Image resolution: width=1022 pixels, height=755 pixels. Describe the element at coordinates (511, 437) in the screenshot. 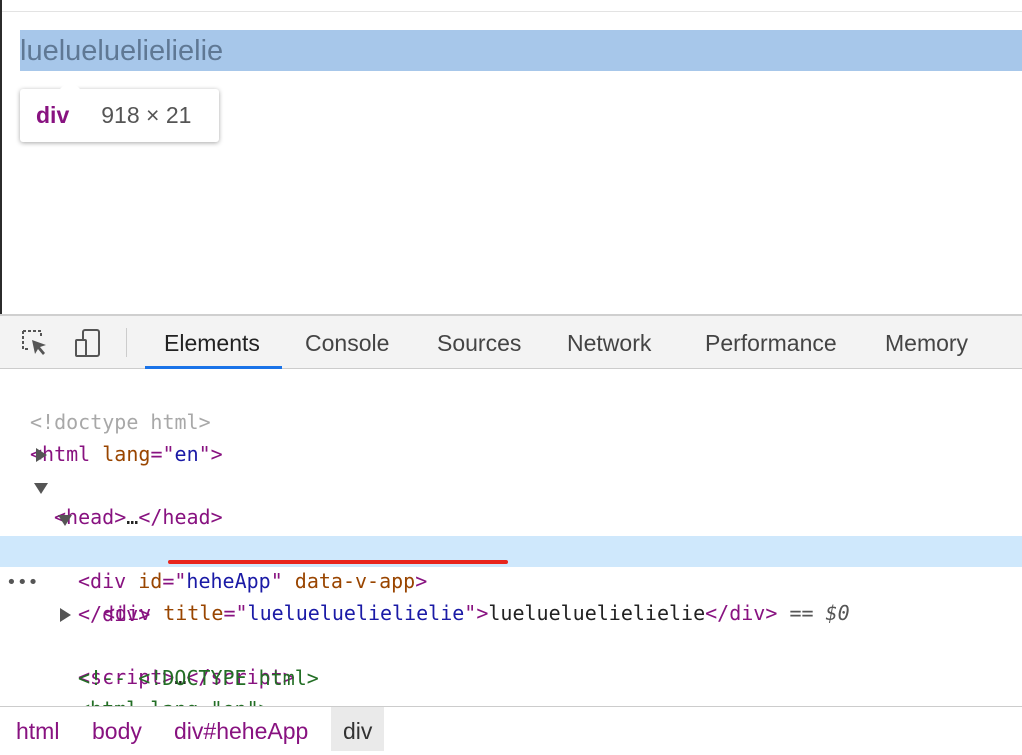

I see `dom-node-html: <html lang="en">` at that location.